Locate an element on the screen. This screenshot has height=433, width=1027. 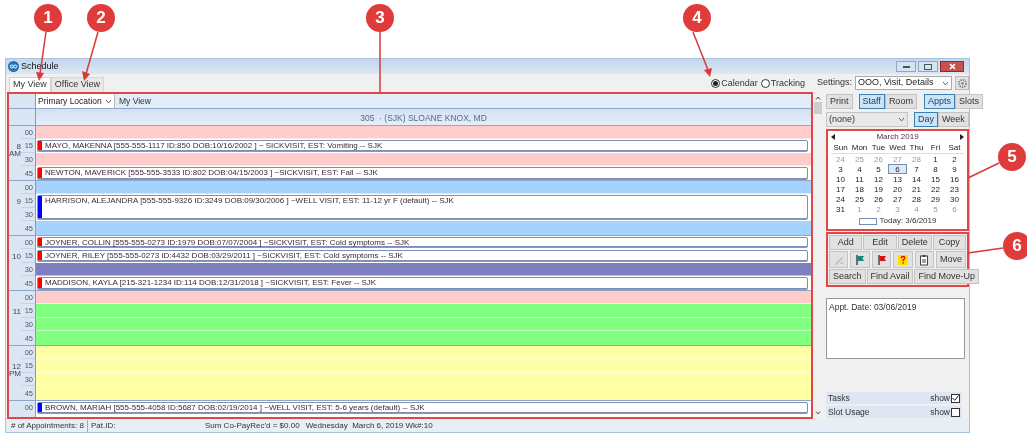
close-button is located at coordinates (952, 66).